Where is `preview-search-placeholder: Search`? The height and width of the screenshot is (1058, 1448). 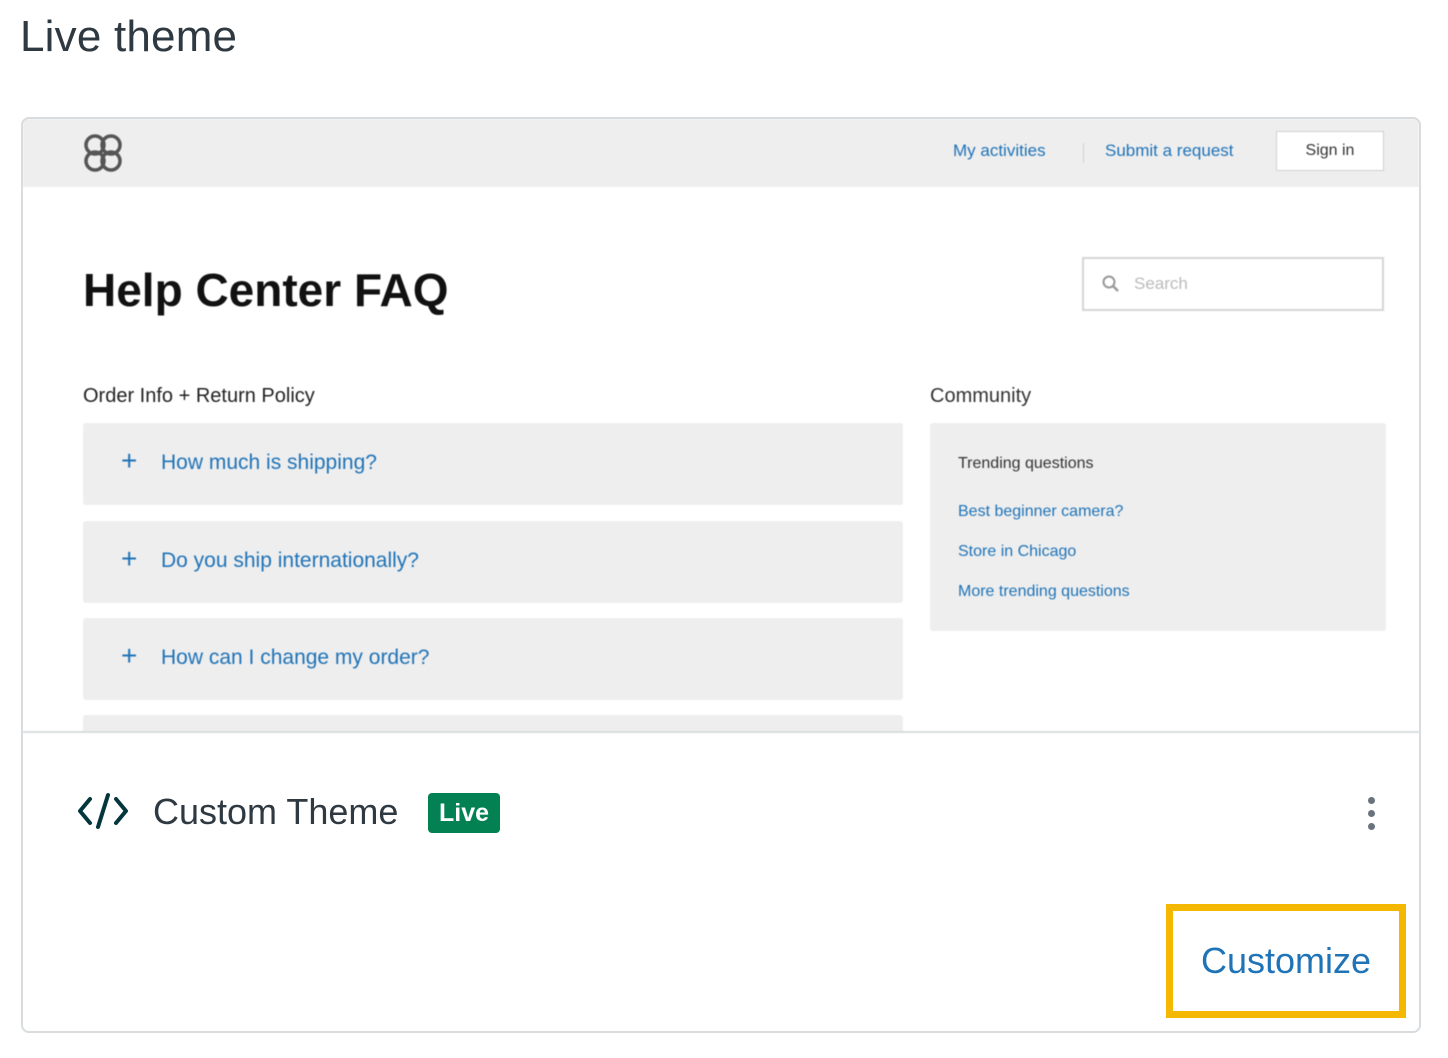 preview-search-placeholder: Search is located at coordinates (1161, 283).